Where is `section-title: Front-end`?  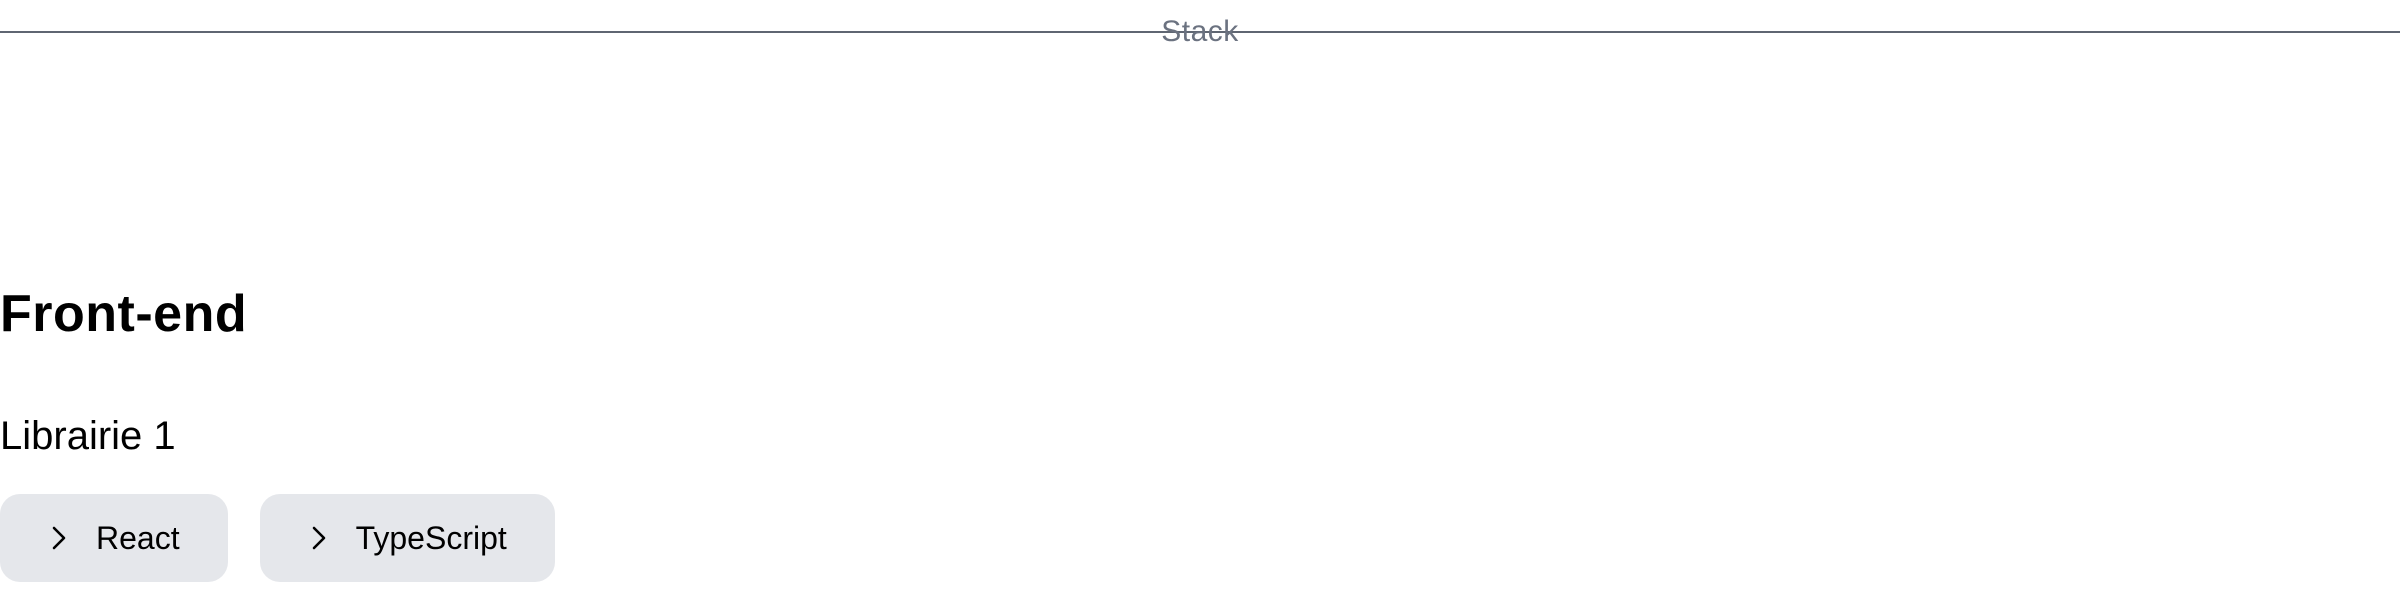
section-title: Front-end is located at coordinates (124, 314).